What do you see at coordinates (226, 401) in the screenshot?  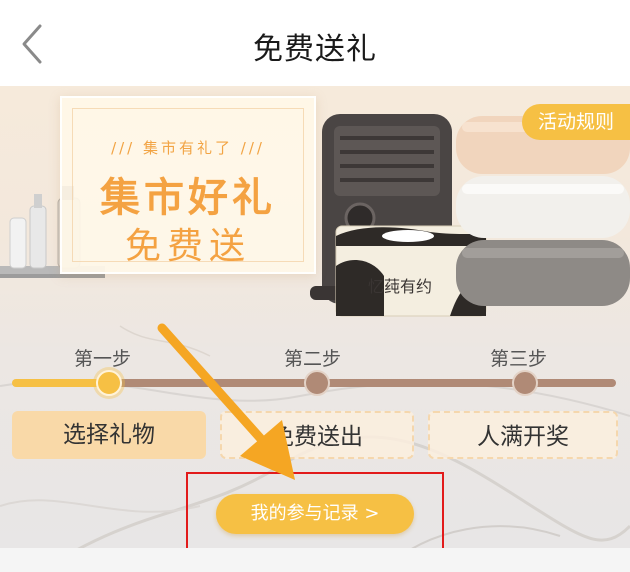 I see `annotation-arrow-icon` at bounding box center [226, 401].